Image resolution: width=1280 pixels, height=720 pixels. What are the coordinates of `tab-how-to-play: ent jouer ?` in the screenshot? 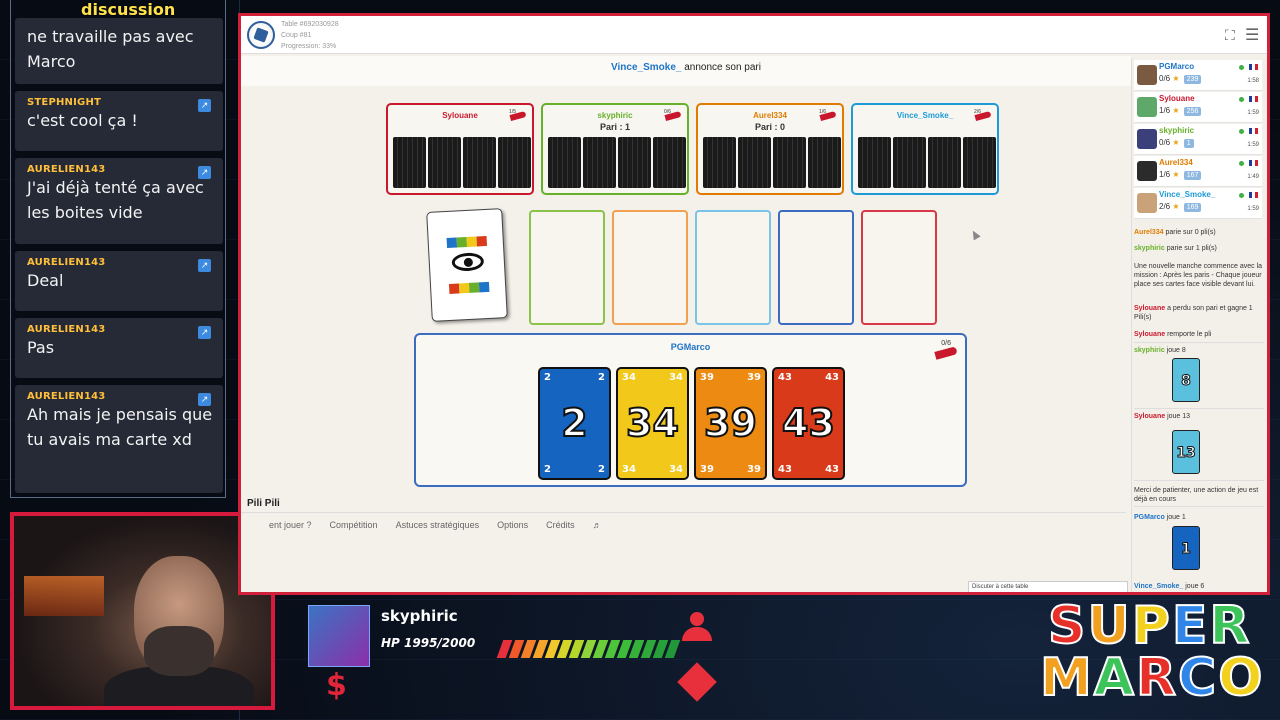 It's located at (290, 525).